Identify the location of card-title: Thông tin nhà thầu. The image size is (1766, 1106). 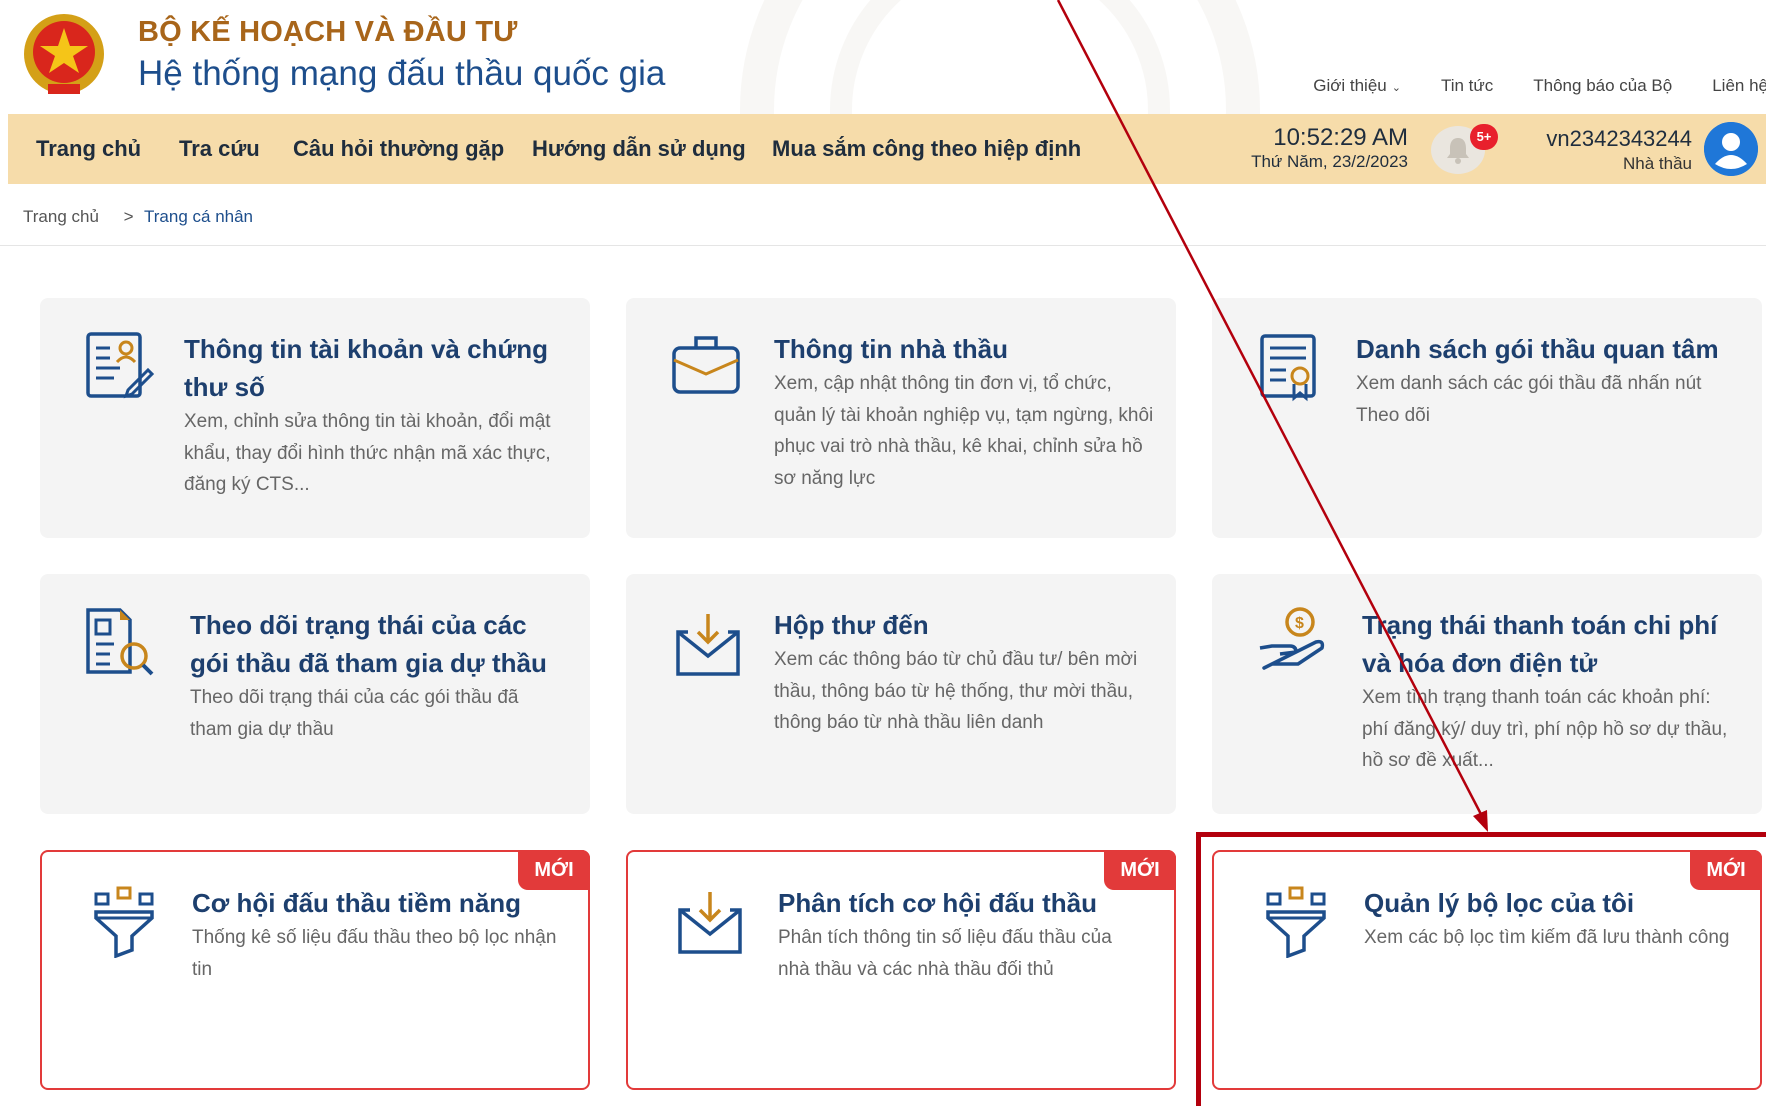
(891, 349).